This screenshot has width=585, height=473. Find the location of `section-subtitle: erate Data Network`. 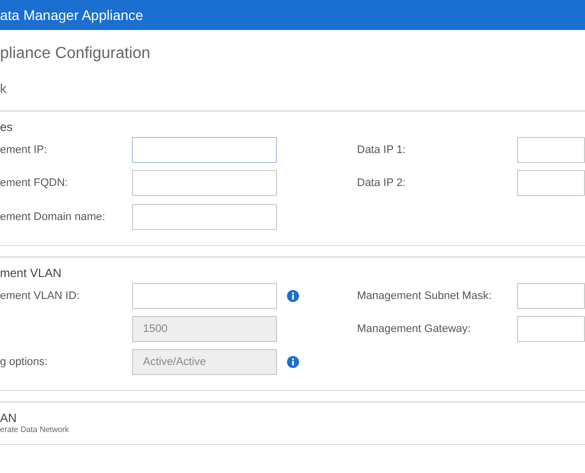

section-subtitle: erate Data Network is located at coordinates (35, 430).